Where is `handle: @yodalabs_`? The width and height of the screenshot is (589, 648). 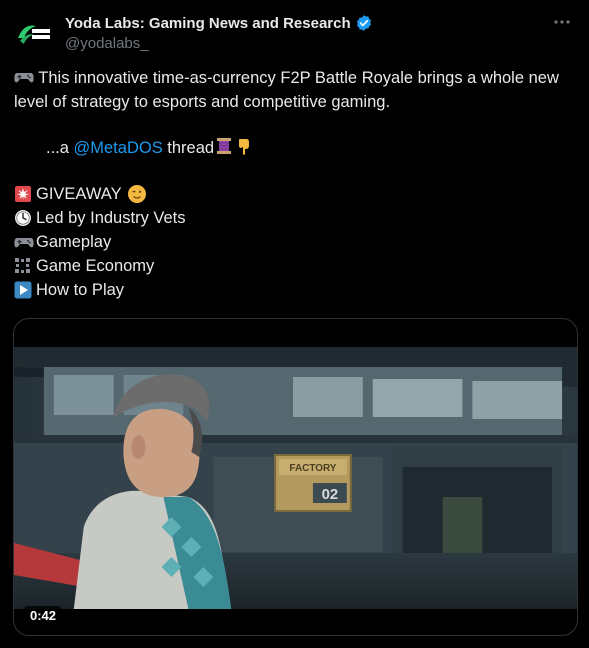
handle: @yodalabs_ is located at coordinates (307, 43).